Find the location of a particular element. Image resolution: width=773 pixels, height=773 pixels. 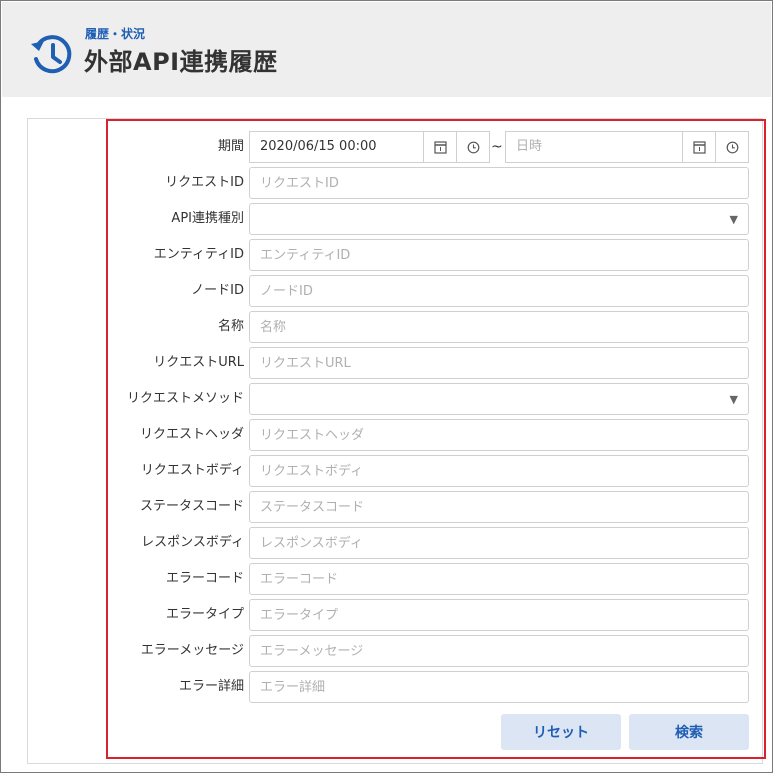

error-detail-input is located at coordinates (499, 687).